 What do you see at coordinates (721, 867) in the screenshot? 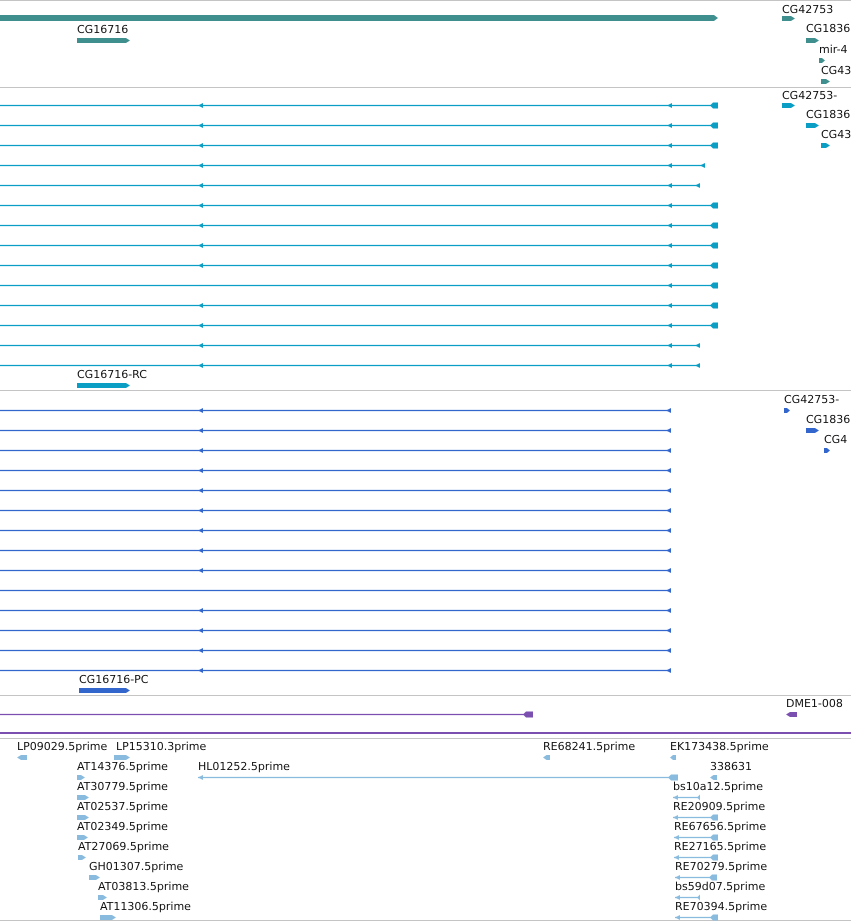
I see `feature-label: RE70279.5prime` at bounding box center [721, 867].